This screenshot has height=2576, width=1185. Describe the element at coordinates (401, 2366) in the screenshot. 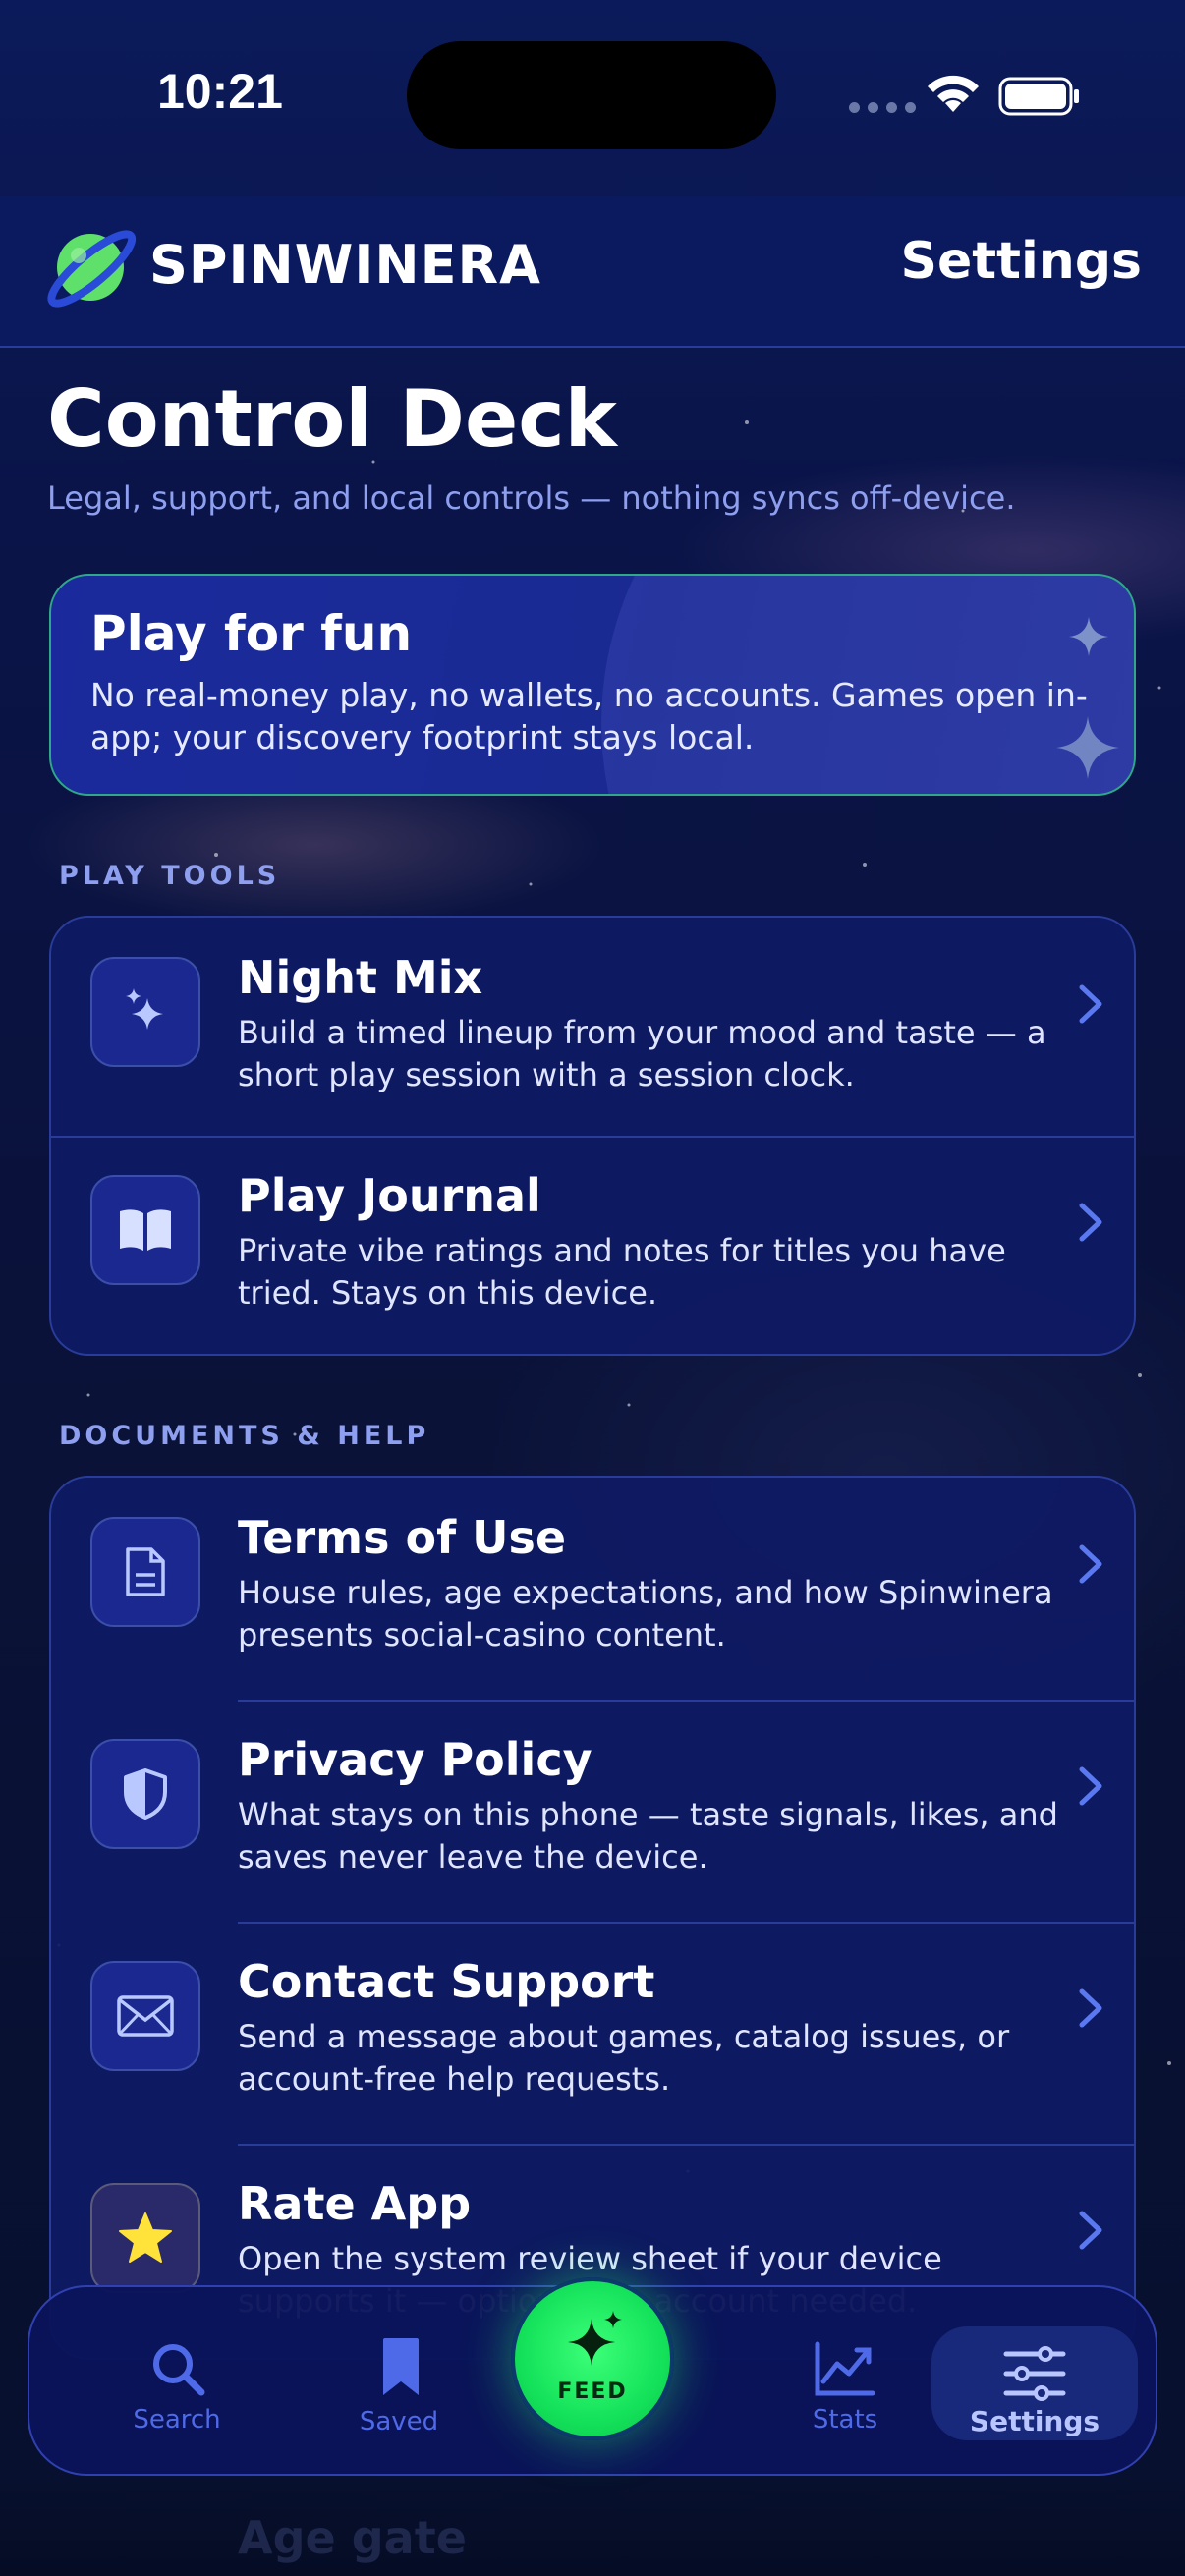

I see `bookmark-icon` at that location.